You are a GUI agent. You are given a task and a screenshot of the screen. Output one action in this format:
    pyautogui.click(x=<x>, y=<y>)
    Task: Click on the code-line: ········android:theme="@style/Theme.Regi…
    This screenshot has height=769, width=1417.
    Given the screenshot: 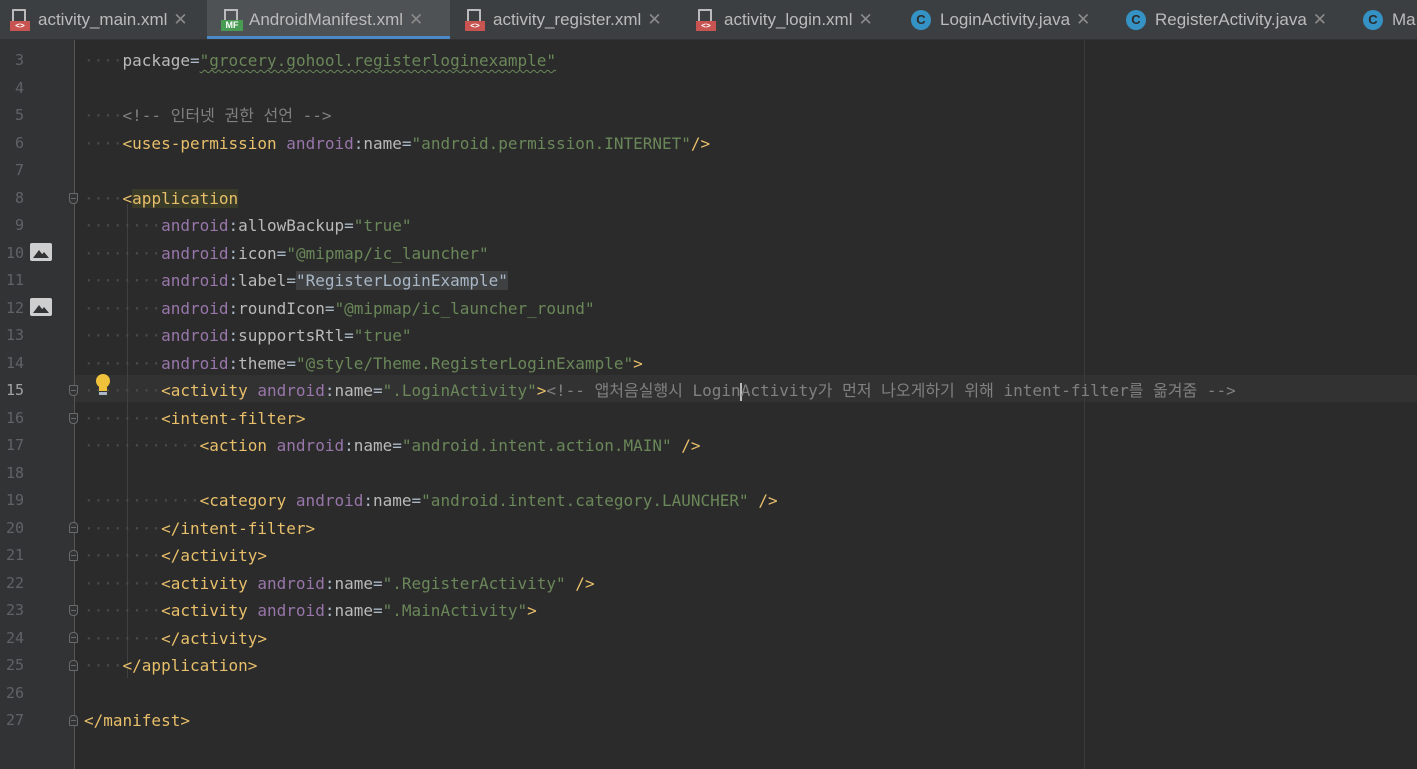 What is the action you would take?
    pyautogui.click(x=363, y=363)
    